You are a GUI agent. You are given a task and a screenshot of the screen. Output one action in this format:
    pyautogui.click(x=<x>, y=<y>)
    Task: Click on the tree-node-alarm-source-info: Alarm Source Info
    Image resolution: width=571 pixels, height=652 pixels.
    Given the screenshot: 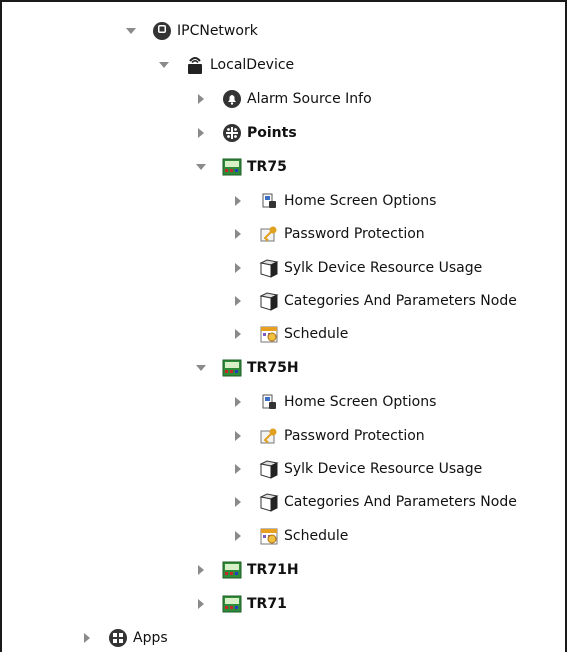 What is the action you would take?
    pyautogui.click(x=283, y=99)
    